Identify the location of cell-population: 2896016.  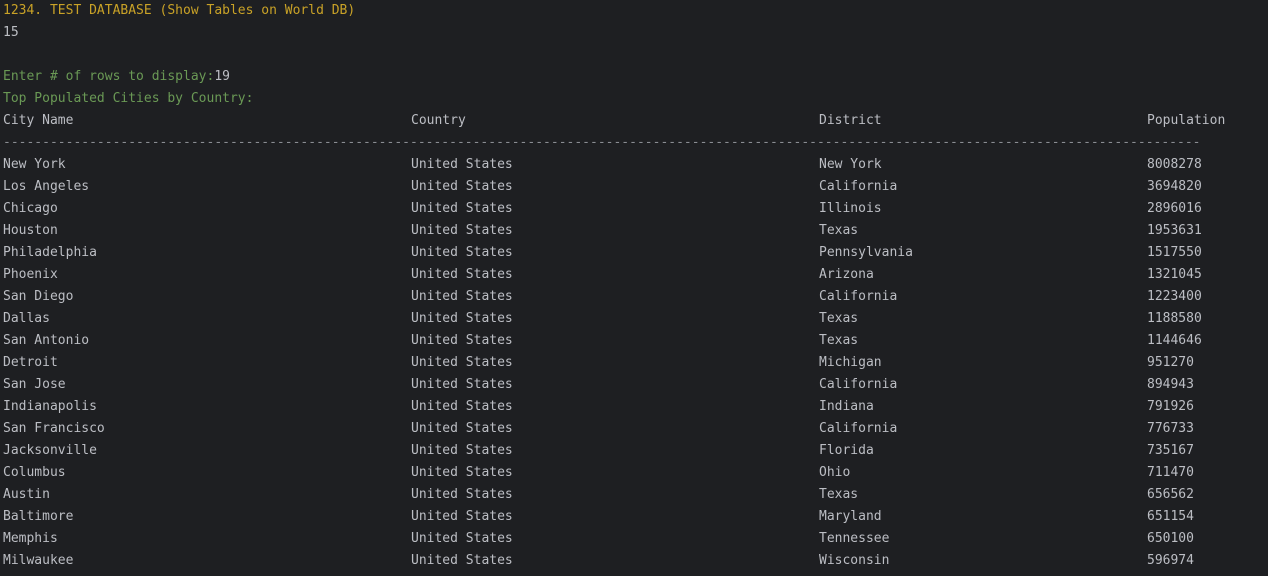
(1174, 208).